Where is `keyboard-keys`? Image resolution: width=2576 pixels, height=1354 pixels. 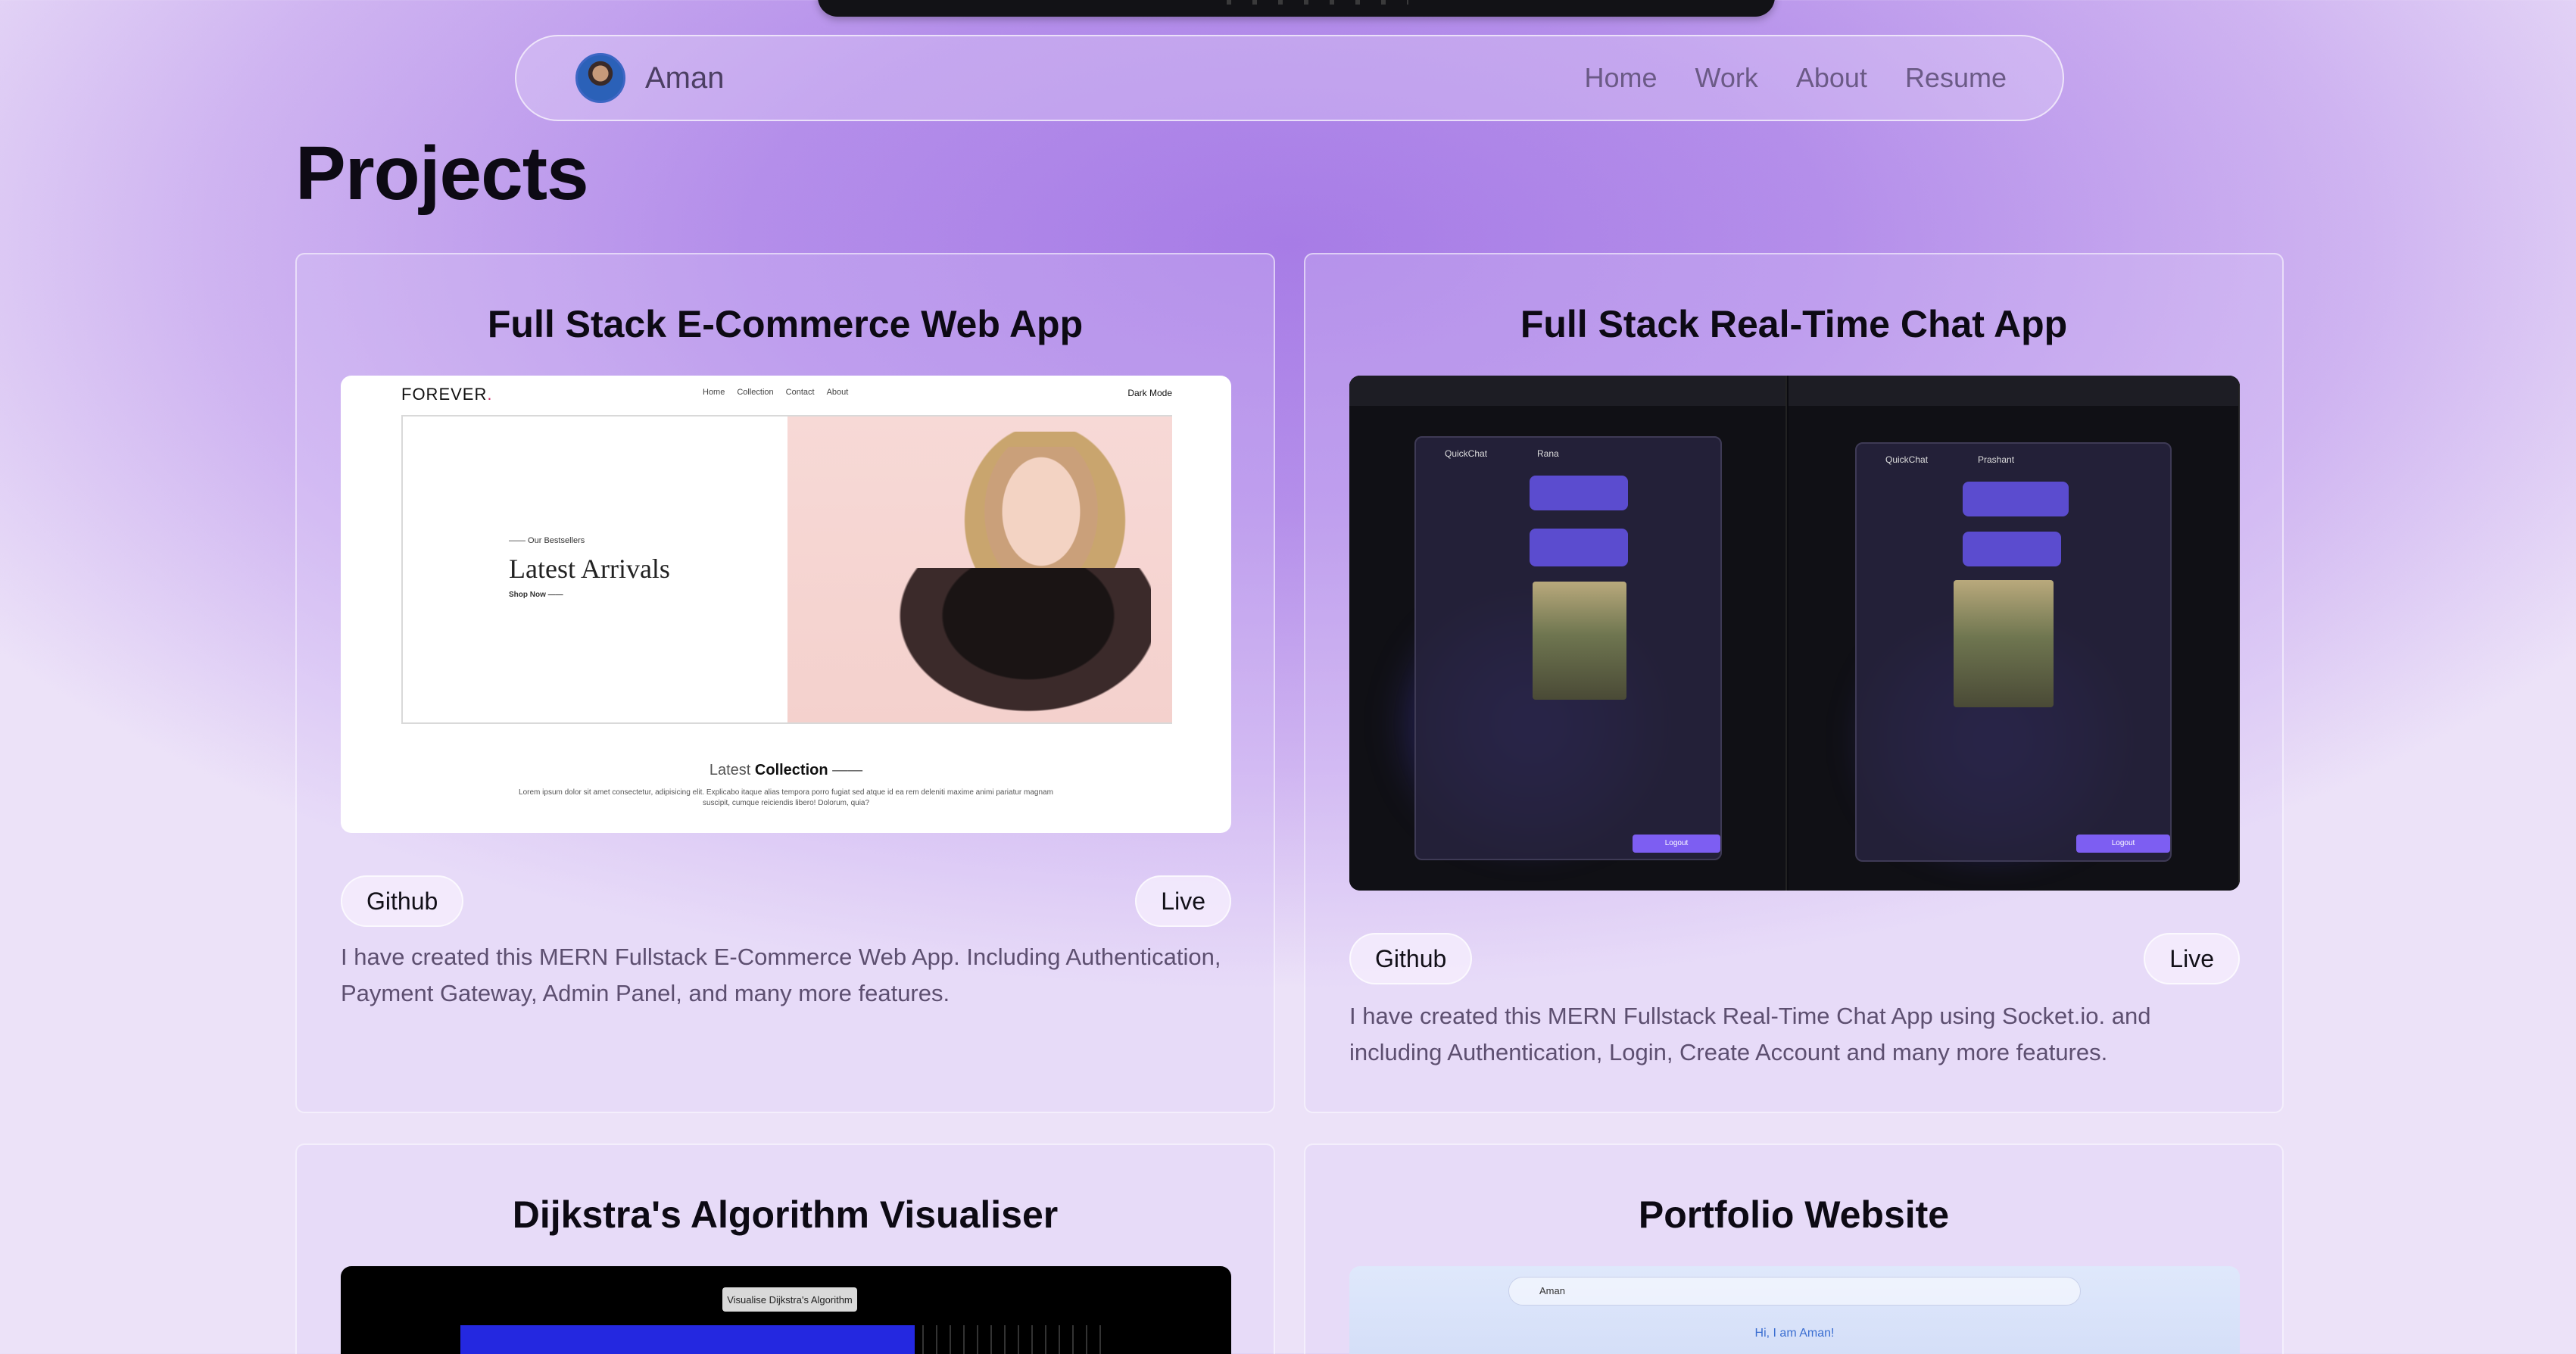
keyboard-keys is located at coordinates (1317, 2).